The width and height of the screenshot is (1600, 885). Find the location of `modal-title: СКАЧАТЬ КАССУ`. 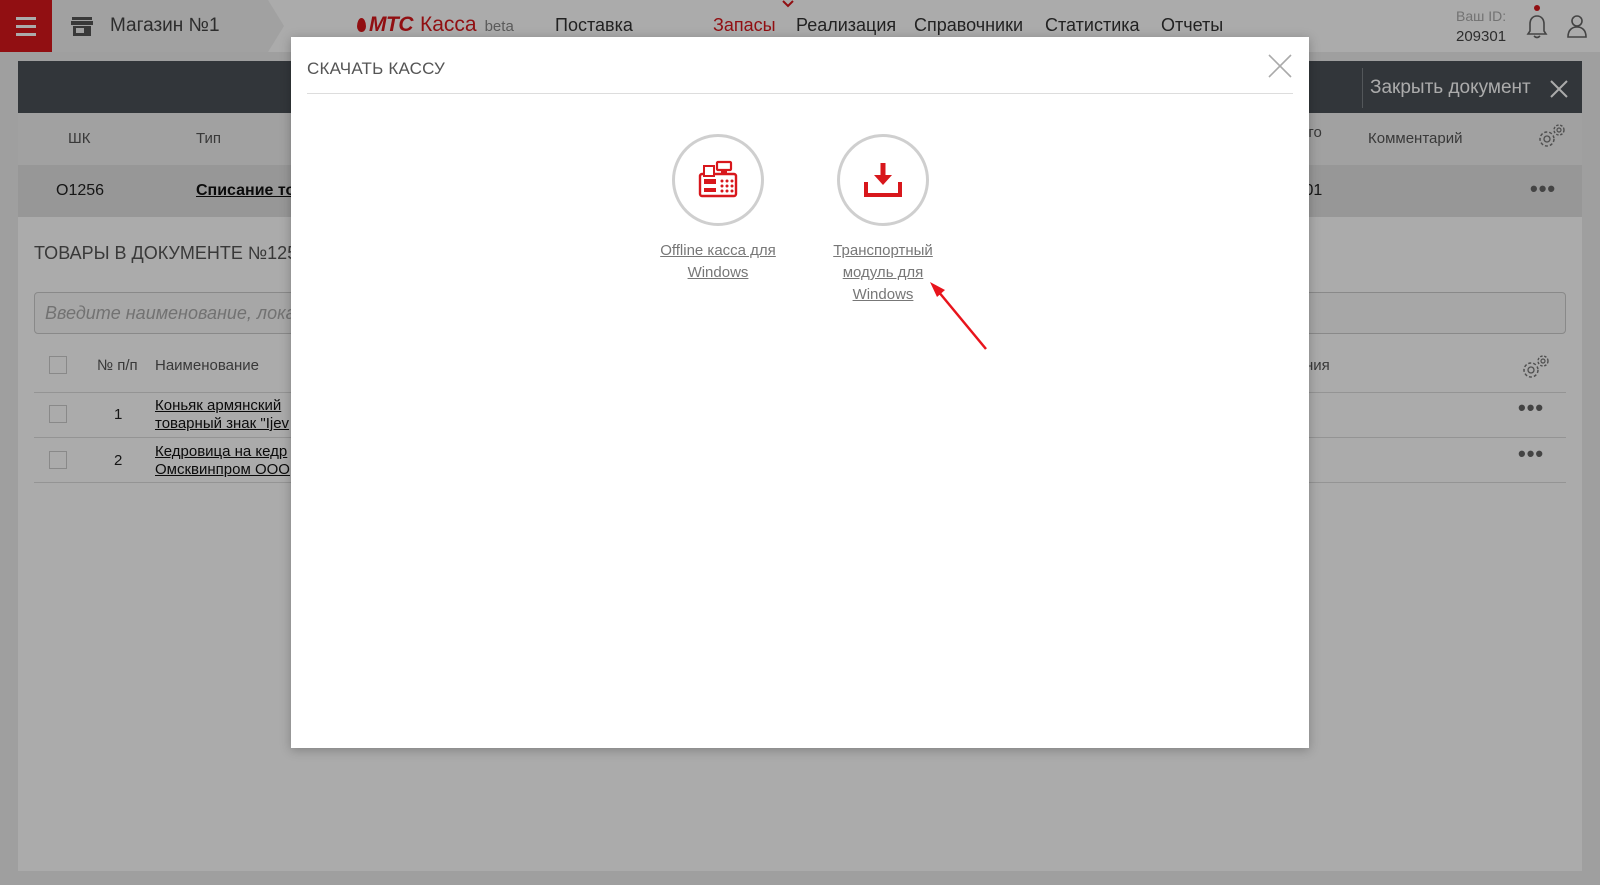

modal-title: СКАЧАТЬ КАССУ is located at coordinates (376, 68).